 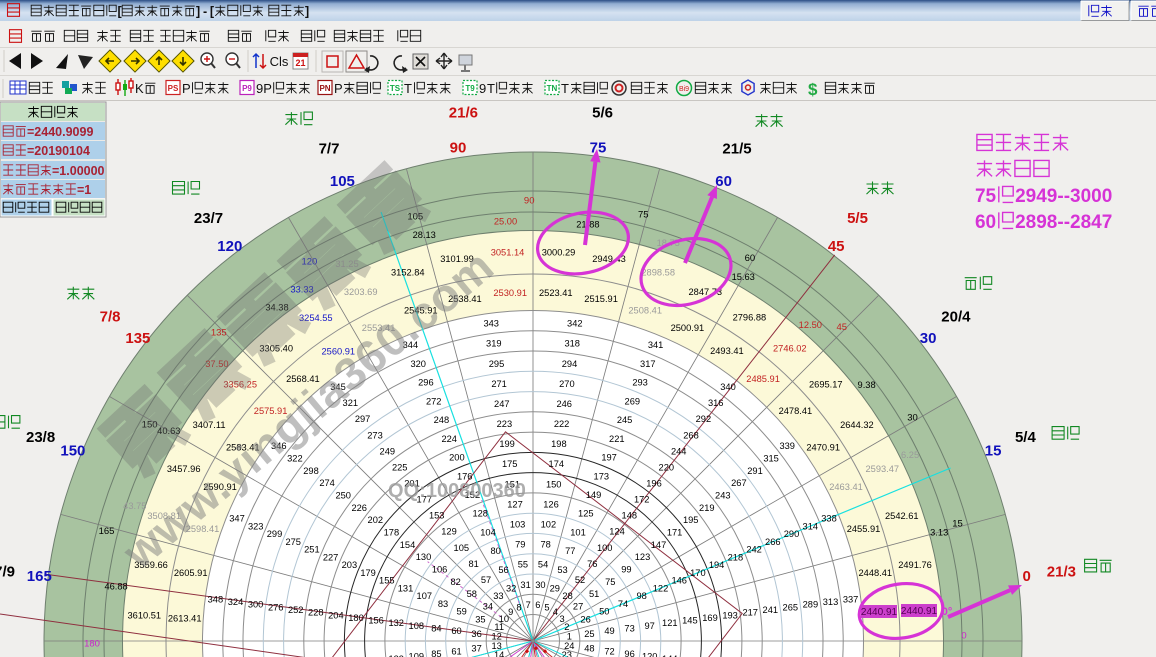 I want to click on svg-text: 292, so click(x=704, y=419).